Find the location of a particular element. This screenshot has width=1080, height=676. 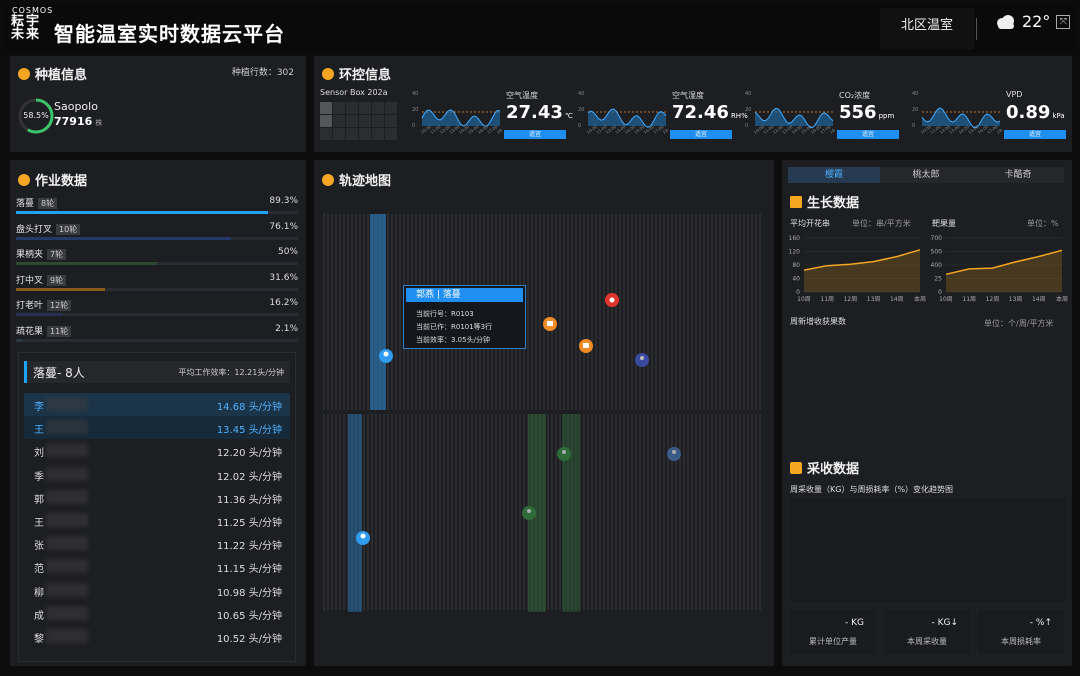

worker-rate: 14.68 头/分钟 is located at coordinates (249, 407).